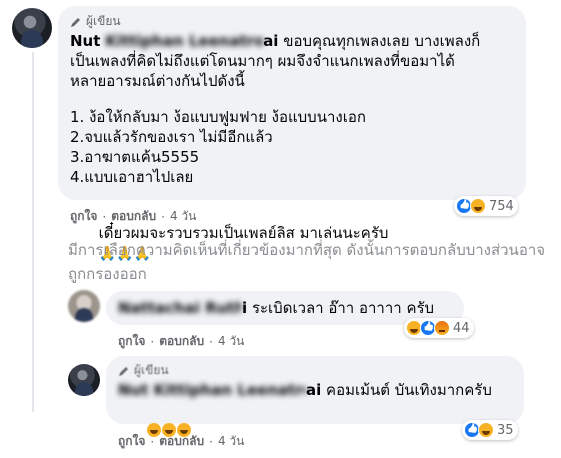 Image resolution: width=561 pixels, height=458 pixels. I want to click on list-item: 3.อาฆาตแค้น5555, so click(135, 157).